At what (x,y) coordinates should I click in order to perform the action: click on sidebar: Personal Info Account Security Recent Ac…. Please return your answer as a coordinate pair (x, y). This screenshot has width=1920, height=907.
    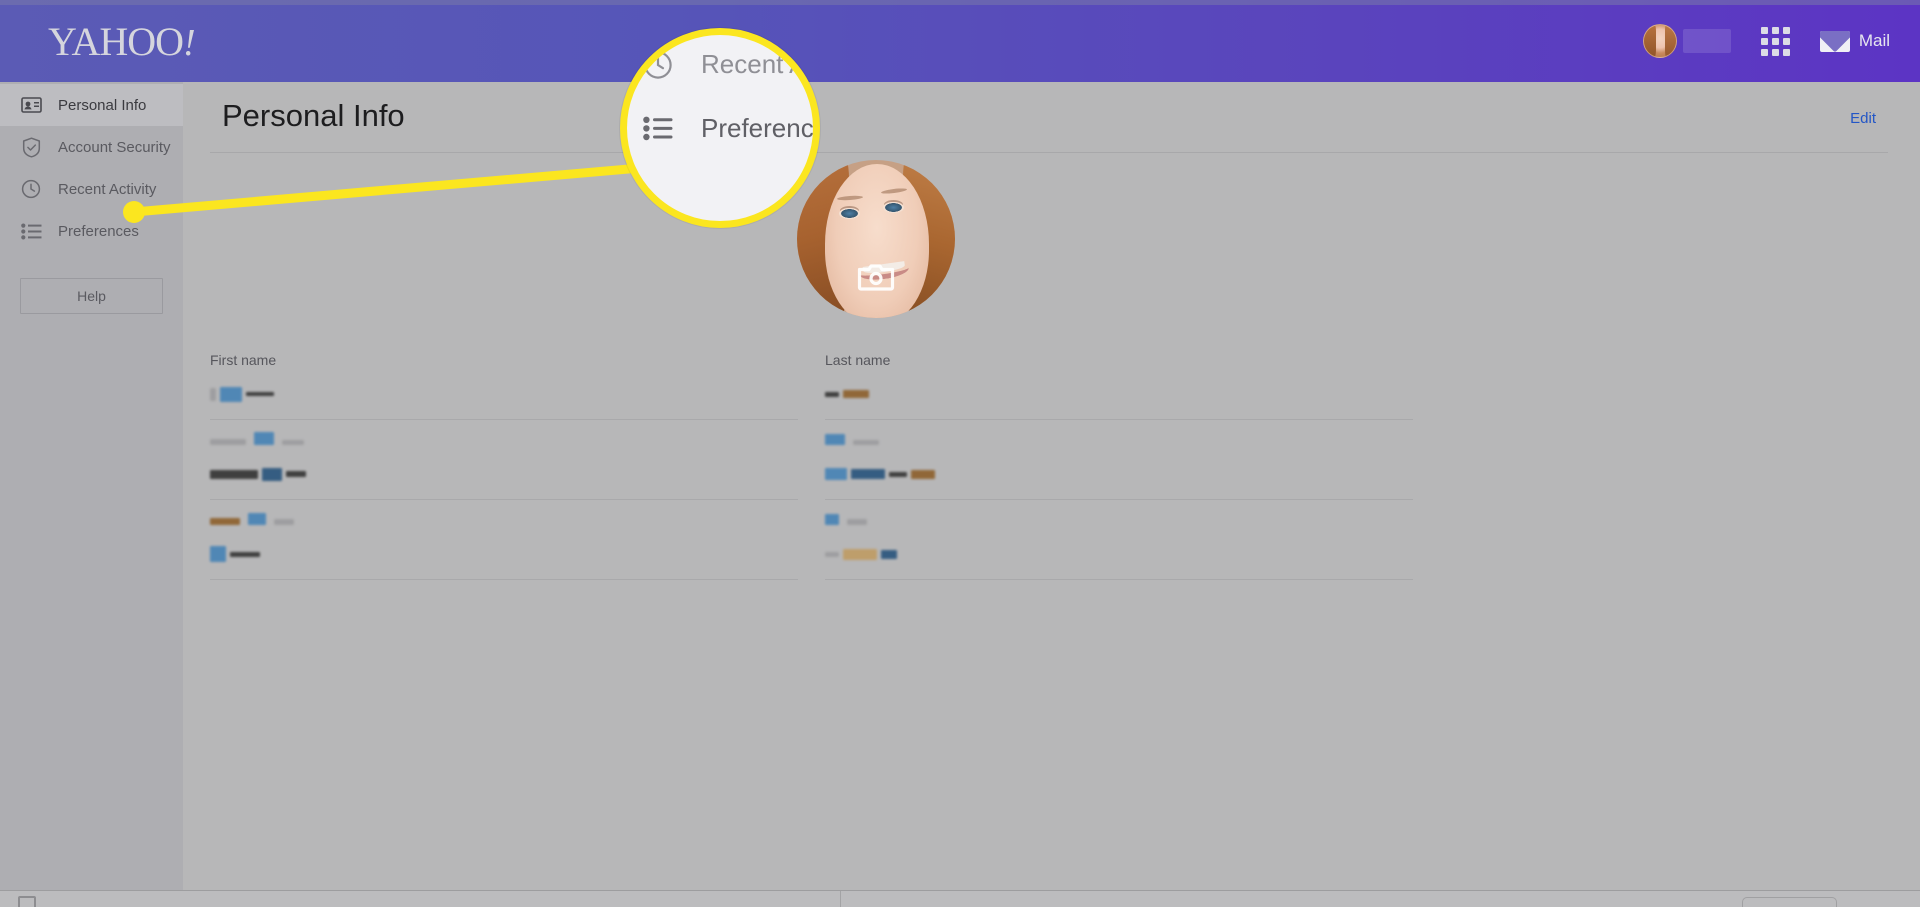
    Looking at the image, I should click on (91, 486).